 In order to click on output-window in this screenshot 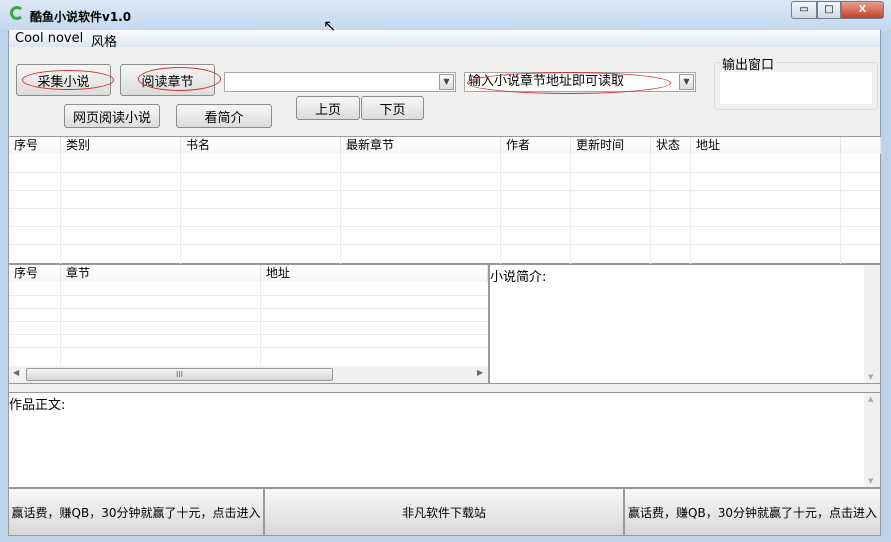, I will do `click(796, 88)`.